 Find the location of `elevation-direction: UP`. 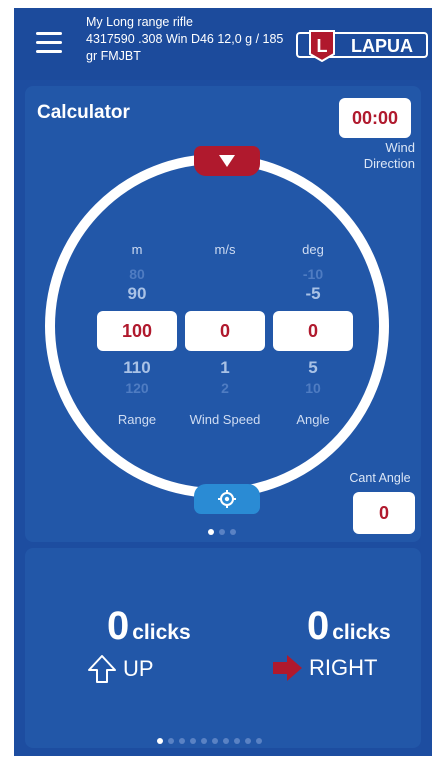

elevation-direction: UP is located at coordinates (120, 669).